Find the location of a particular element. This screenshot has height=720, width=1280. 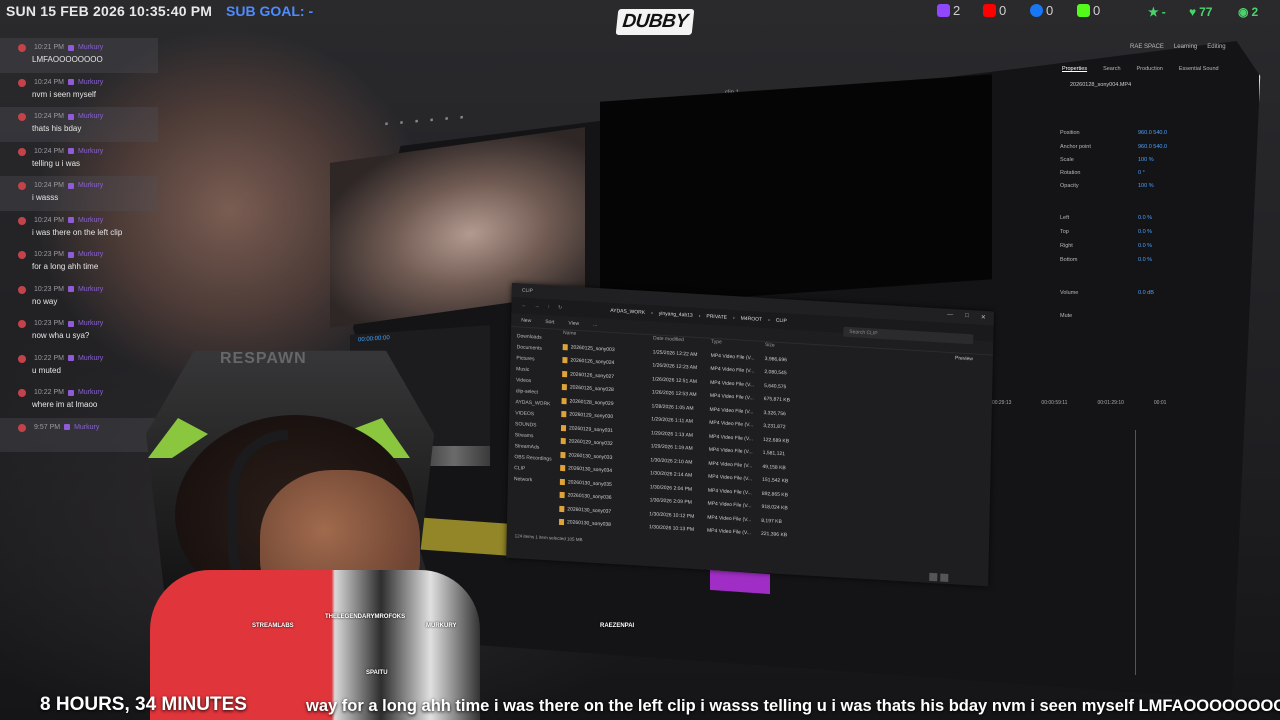

property-label: Right is located at coordinates (1066, 246).